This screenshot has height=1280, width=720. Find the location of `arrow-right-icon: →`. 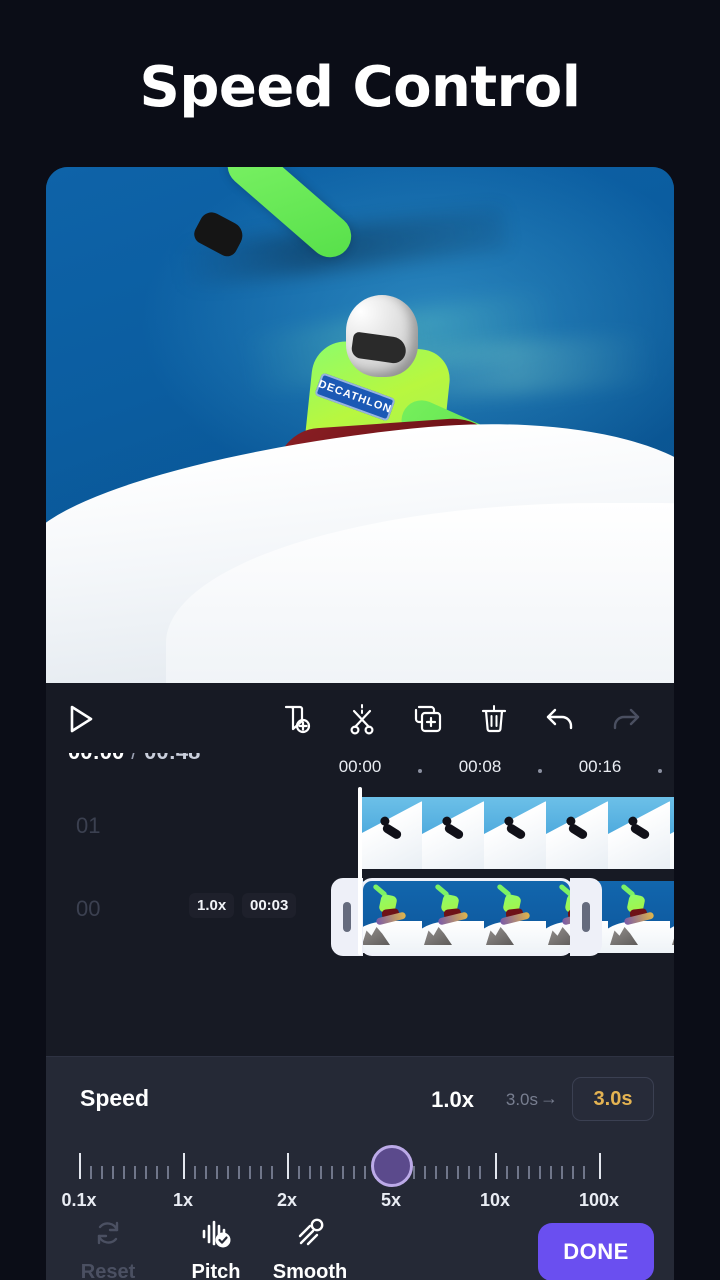

arrow-right-icon: → is located at coordinates (549, 1098).